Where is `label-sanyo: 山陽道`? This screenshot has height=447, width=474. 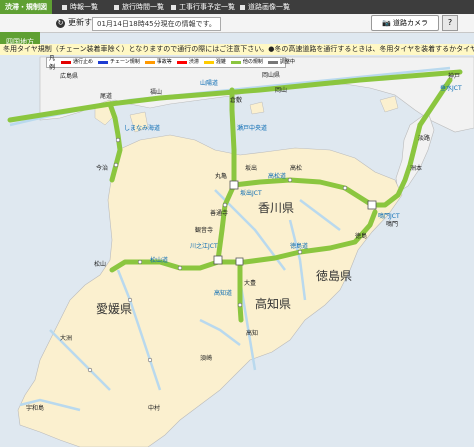 label-sanyo: 山陽道 is located at coordinates (209, 83).